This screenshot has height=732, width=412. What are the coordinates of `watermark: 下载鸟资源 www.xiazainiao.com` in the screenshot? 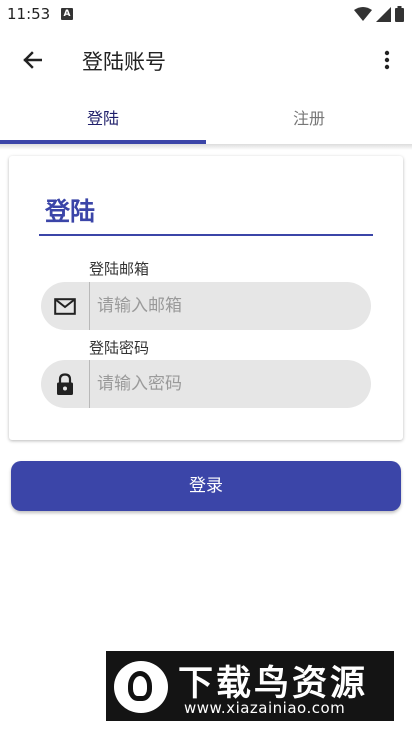 It's located at (250, 686).